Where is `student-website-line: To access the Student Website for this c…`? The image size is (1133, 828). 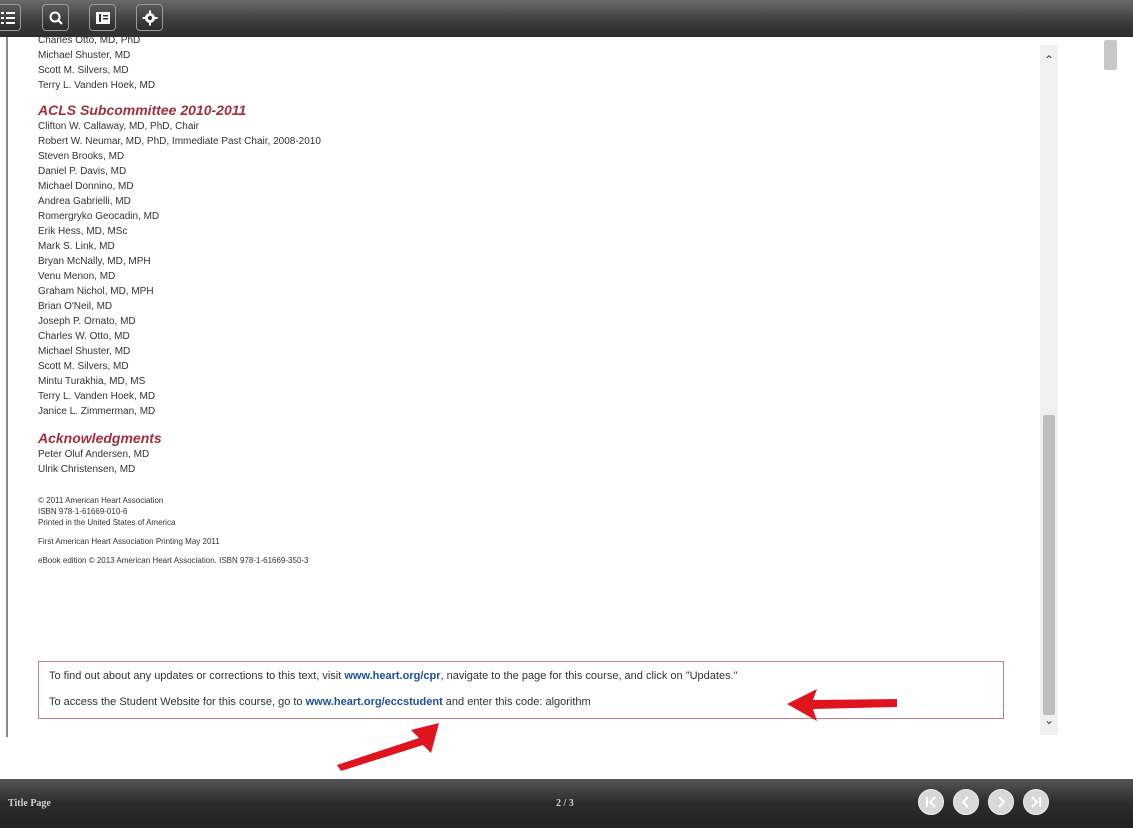 student-website-line: To access the Student Website for this c… is located at coordinates (320, 702).